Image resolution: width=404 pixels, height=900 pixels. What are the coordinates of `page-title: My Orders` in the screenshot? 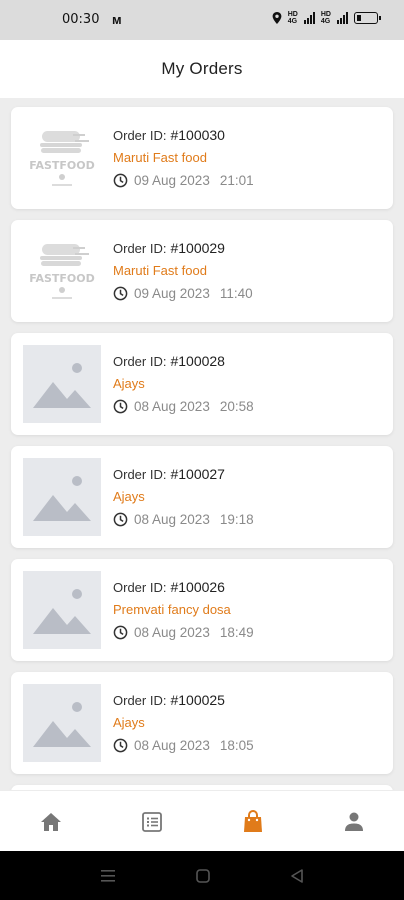 It's located at (202, 68).